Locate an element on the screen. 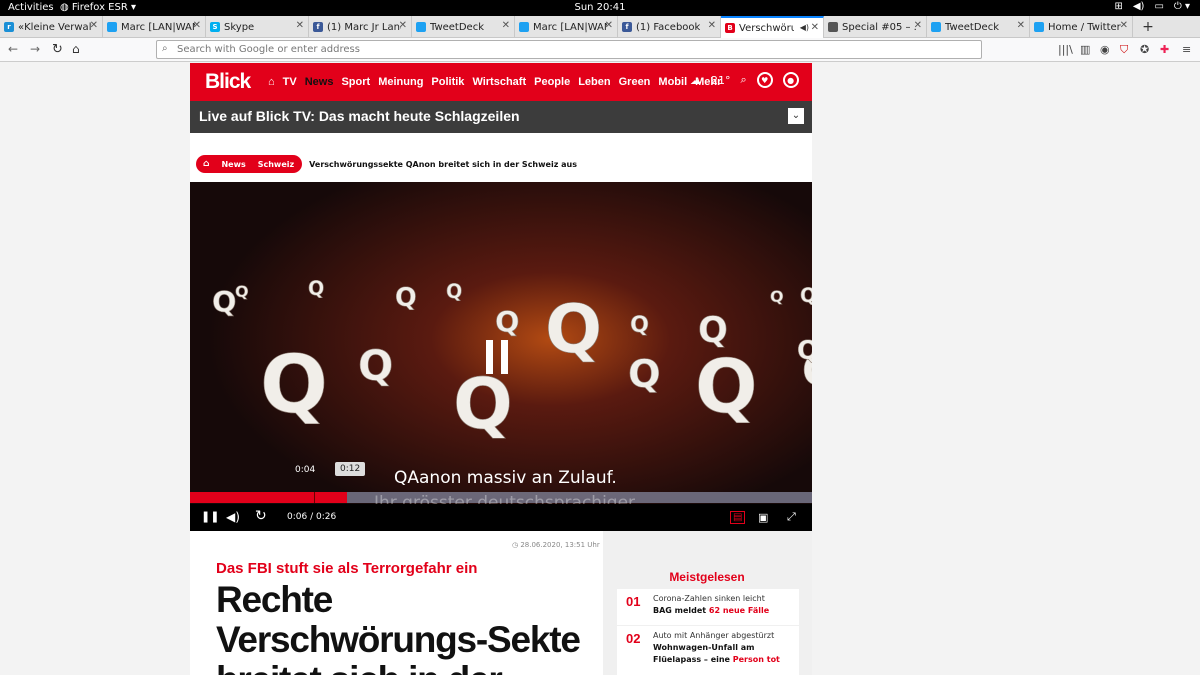  seek-bar-hover-marker is located at coordinates (315, 497).